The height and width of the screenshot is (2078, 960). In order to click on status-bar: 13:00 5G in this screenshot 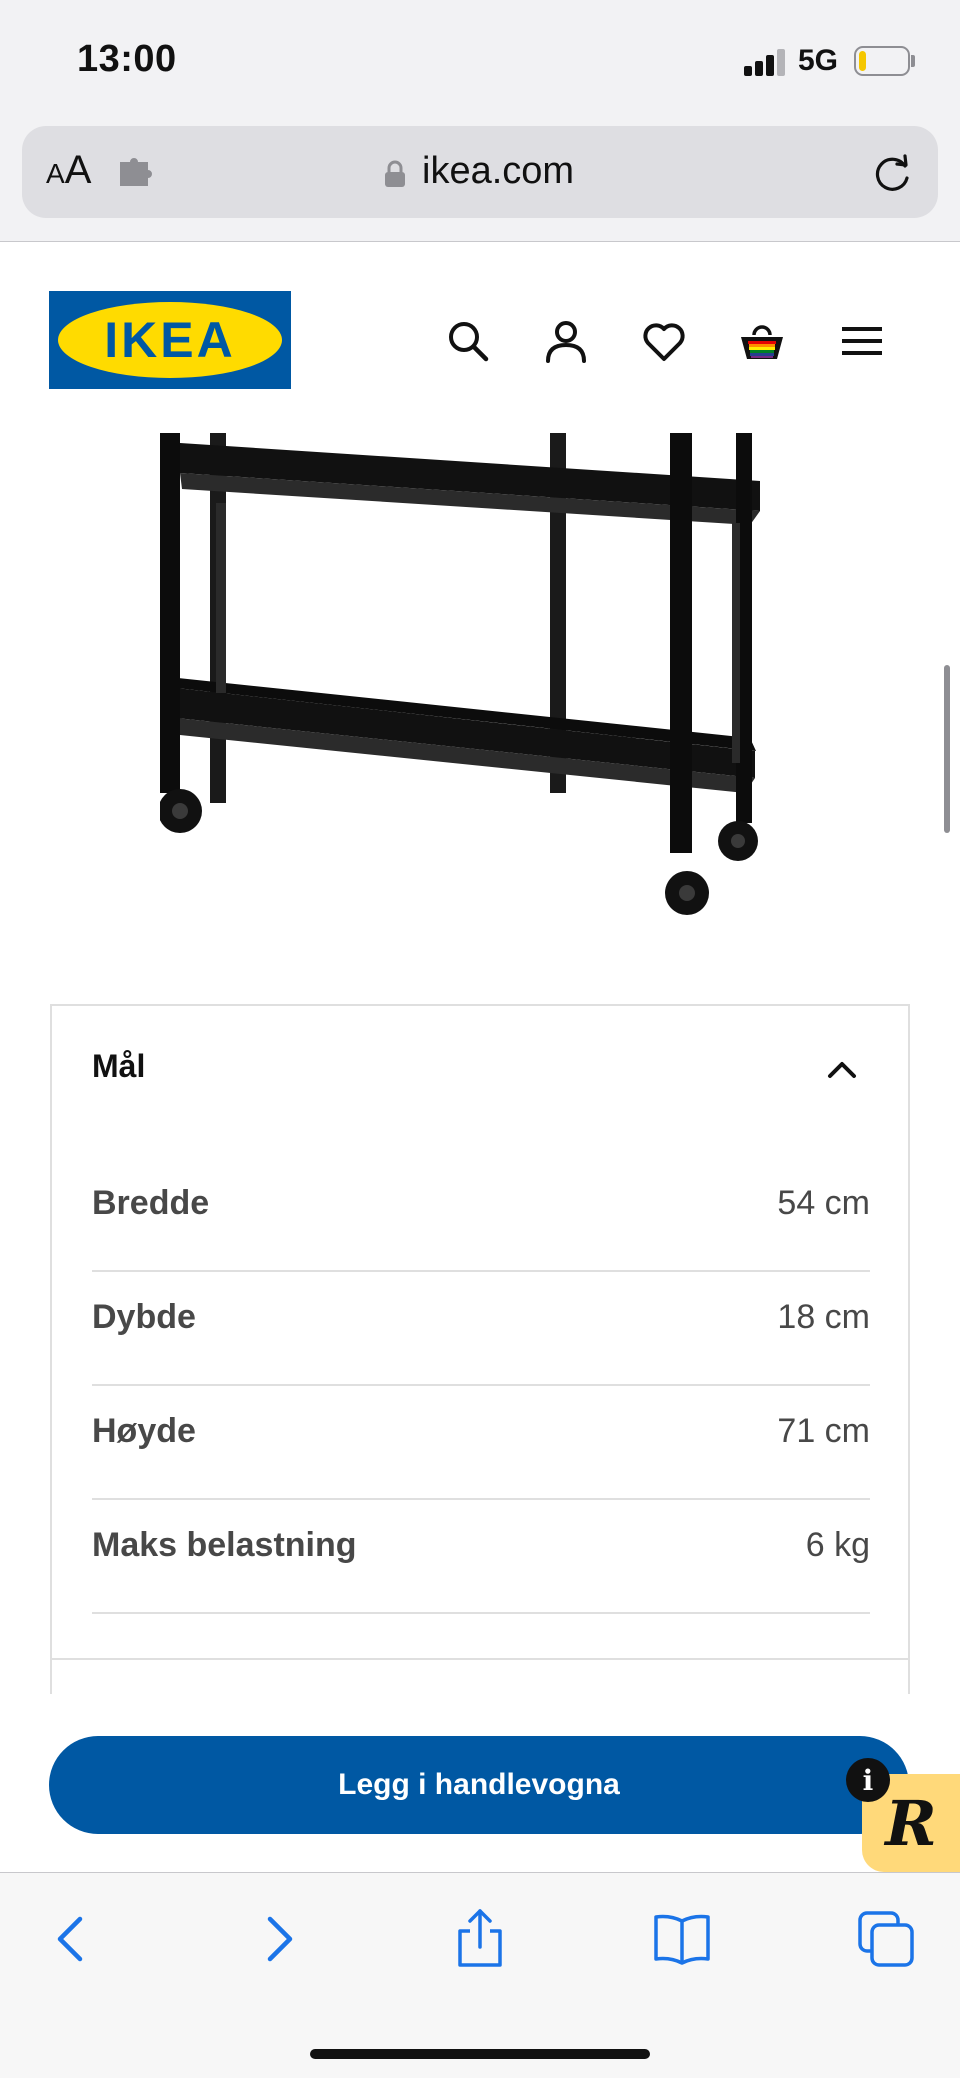, I will do `click(480, 60)`.